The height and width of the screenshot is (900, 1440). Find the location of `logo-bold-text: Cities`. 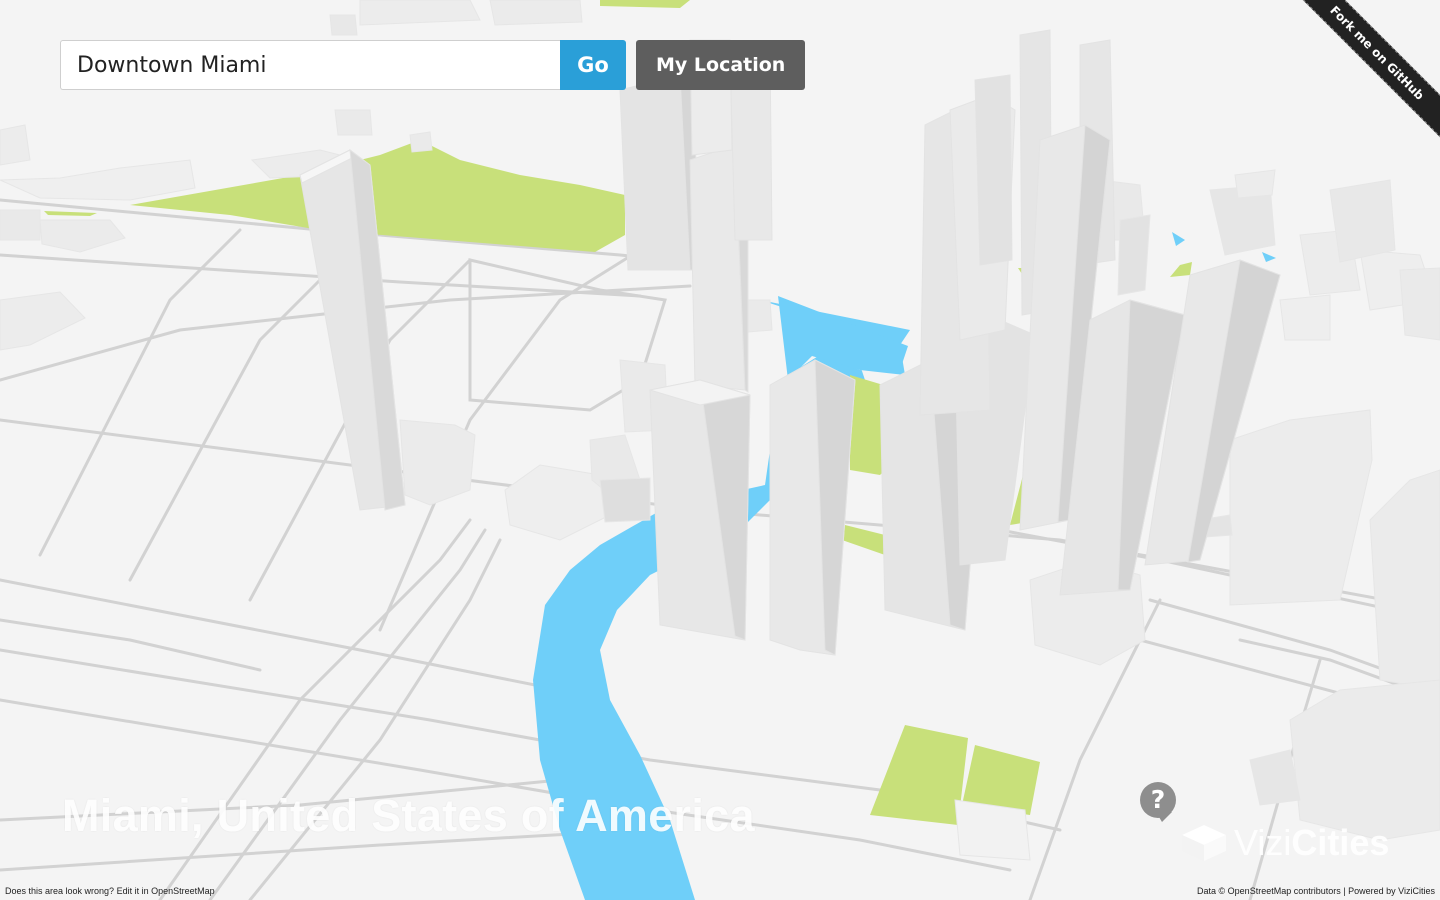

logo-bold-text: Cities is located at coordinates (1340, 842).